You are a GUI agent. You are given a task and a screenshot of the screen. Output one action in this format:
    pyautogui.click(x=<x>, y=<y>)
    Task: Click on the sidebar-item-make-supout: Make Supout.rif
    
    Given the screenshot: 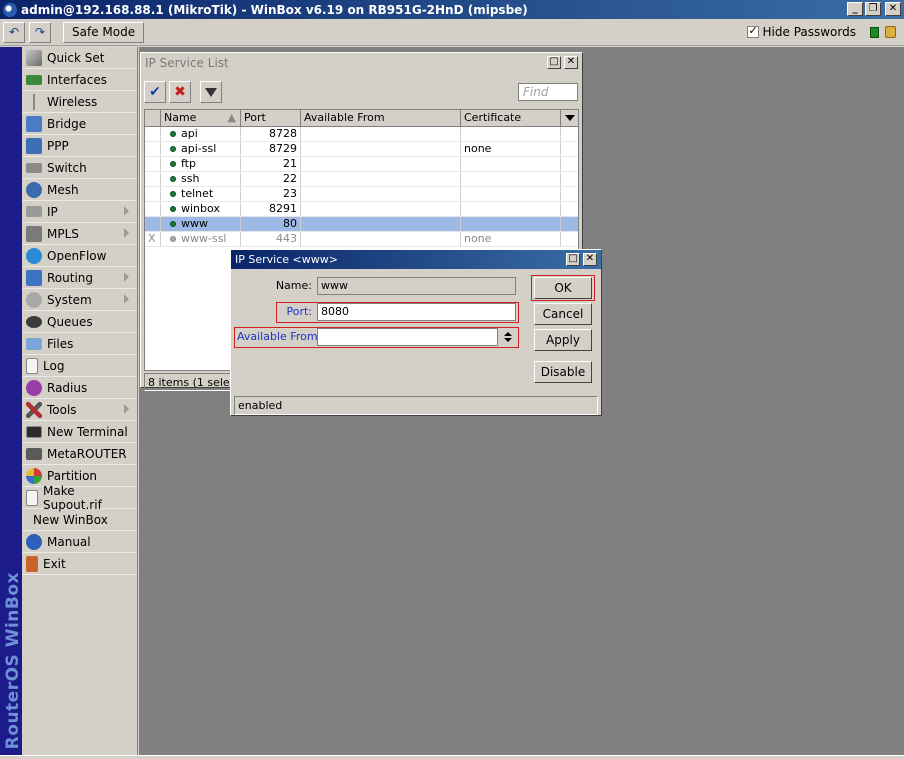 What is the action you would take?
    pyautogui.click(x=79, y=497)
    